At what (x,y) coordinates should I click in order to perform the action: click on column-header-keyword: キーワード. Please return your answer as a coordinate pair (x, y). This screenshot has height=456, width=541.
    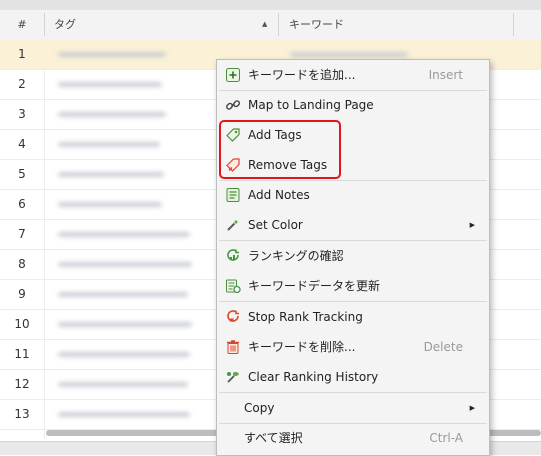
    Looking at the image, I should click on (316, 24).